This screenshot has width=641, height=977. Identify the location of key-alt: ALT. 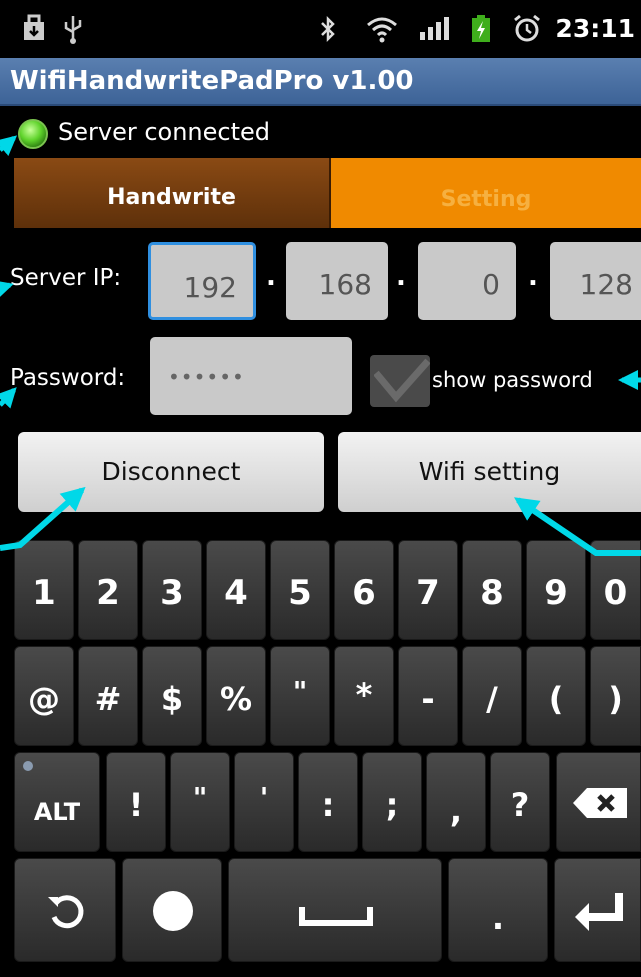
(57, 802).